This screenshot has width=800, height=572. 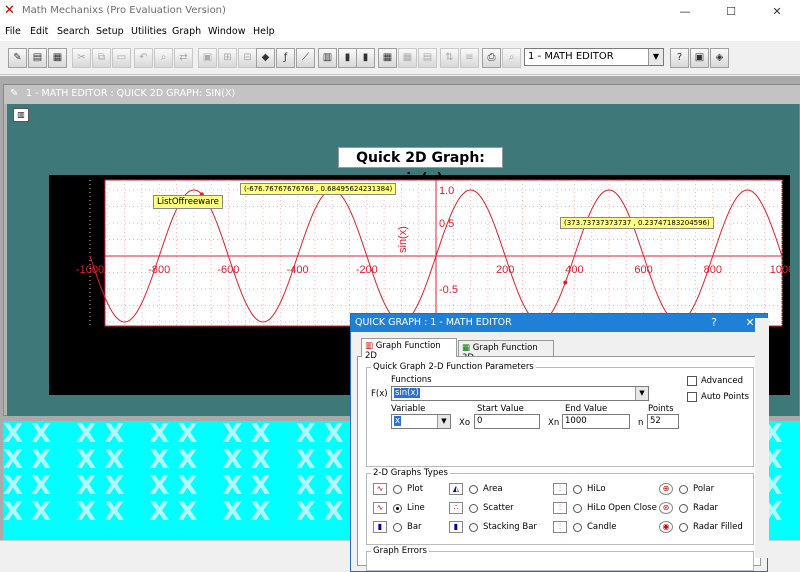 I want to click on start-value-label: Start Value, so click(x=500, y=409).